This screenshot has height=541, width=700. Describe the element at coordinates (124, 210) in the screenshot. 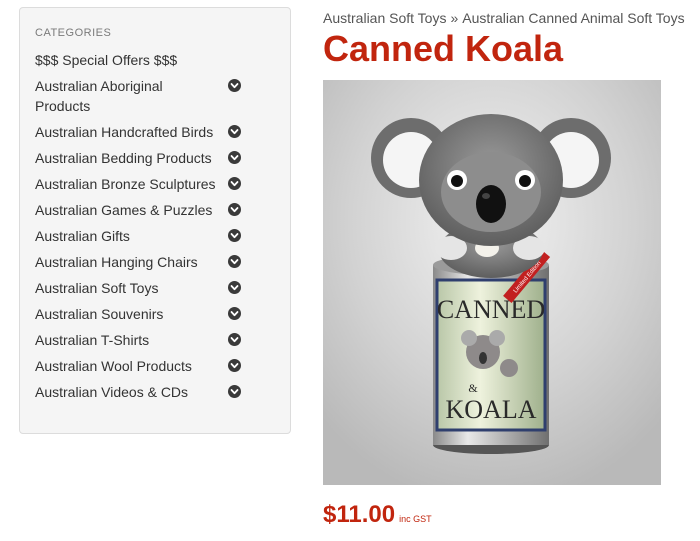

I see `category-label: Australian Games & Puzzles` at that location.